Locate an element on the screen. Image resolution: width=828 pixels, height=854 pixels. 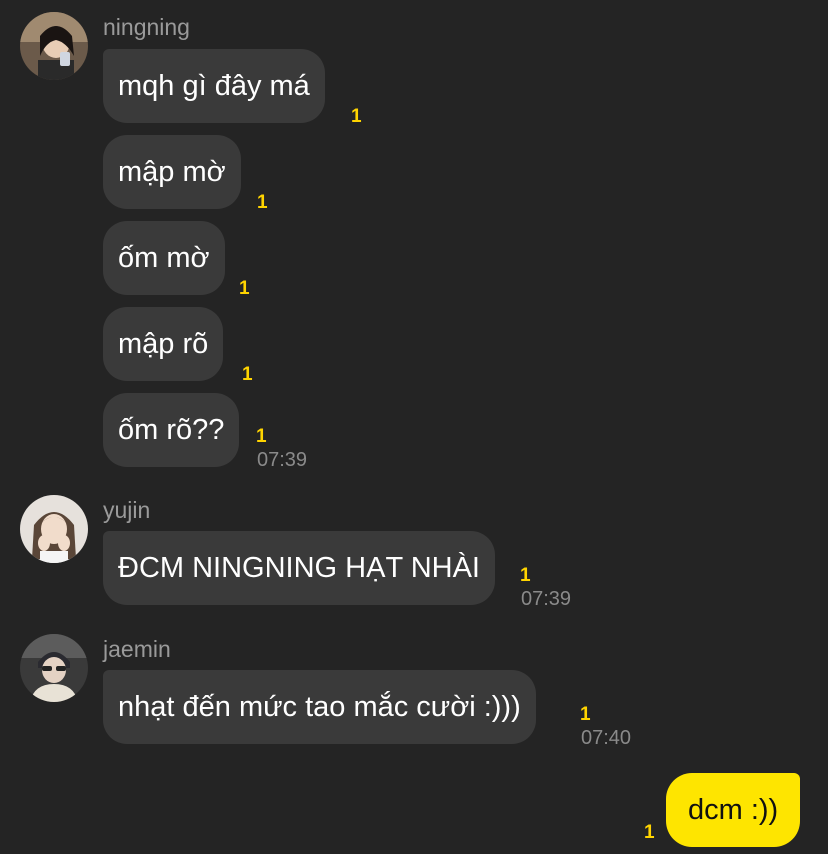
message-bubble: mập mờ is located at coordinates (172, 172).